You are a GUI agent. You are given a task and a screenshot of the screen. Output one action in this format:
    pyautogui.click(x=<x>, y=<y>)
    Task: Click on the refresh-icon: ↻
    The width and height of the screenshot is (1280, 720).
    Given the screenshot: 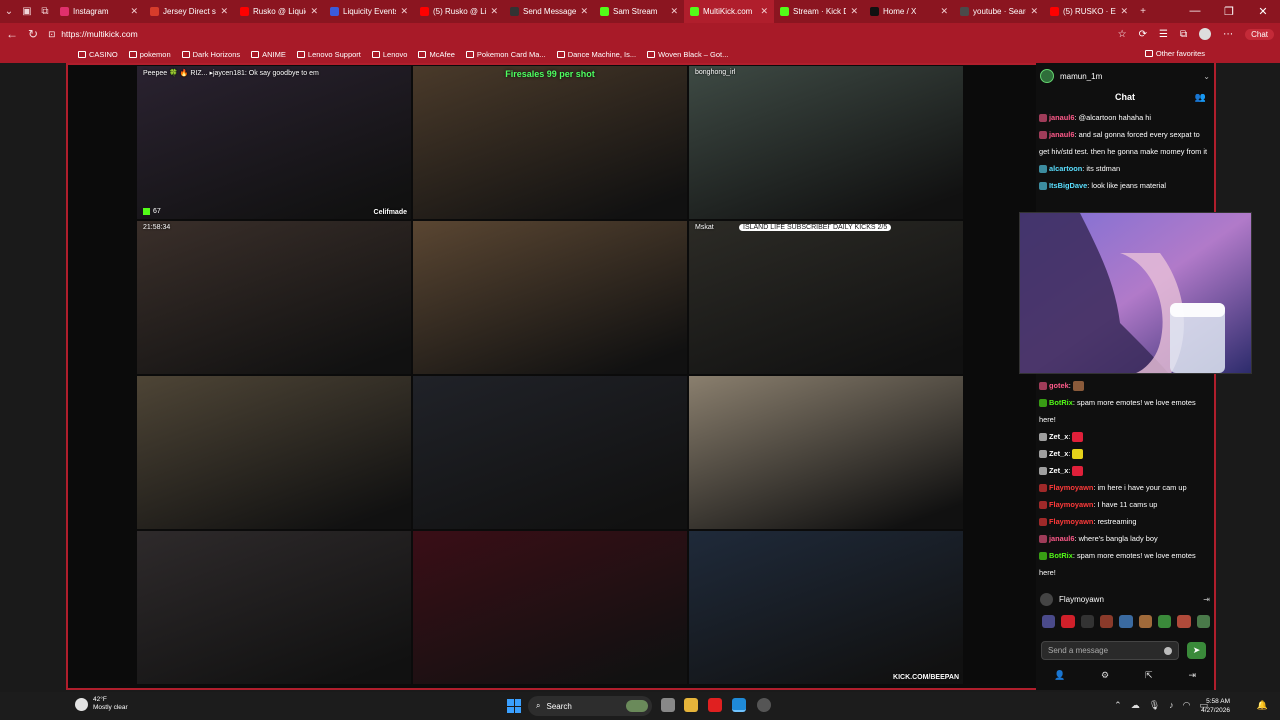 What is the action you would take?
    pyautogui.click(x=33, y=34)
    